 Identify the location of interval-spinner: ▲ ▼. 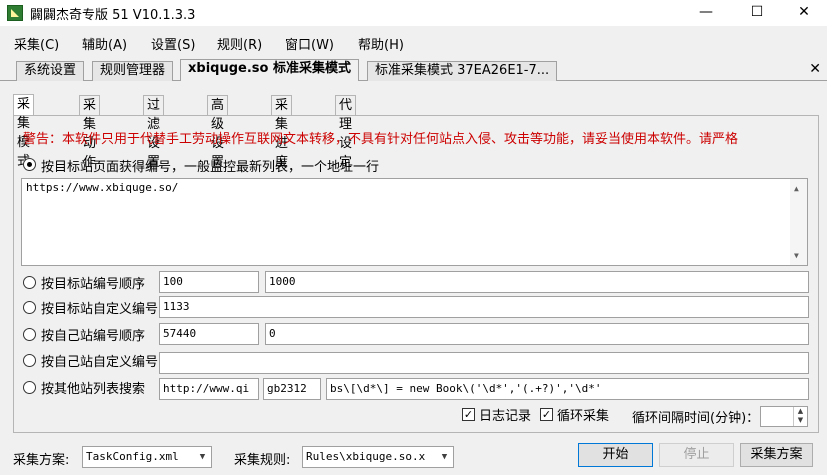
(784, 416).